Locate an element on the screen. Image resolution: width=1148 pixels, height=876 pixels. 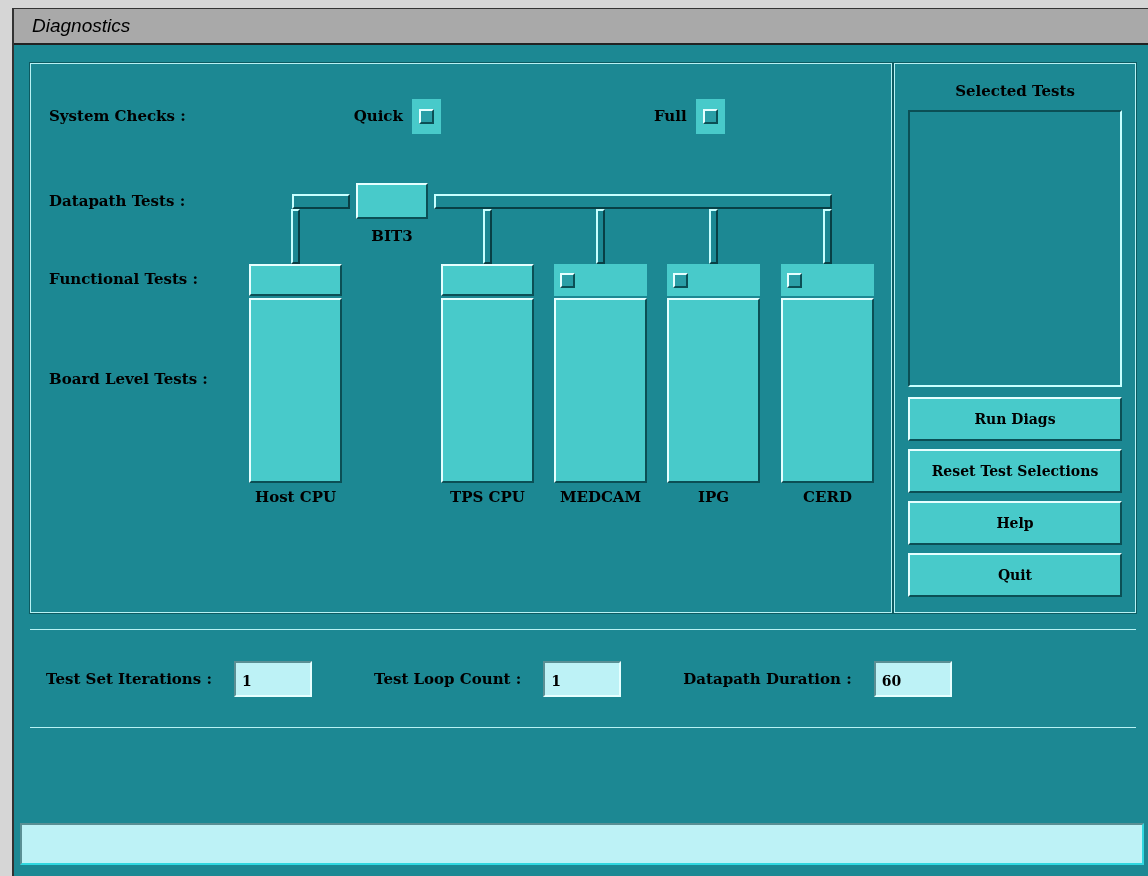
setting-label: Test Loop Count : is located at coordinates (447, 678).